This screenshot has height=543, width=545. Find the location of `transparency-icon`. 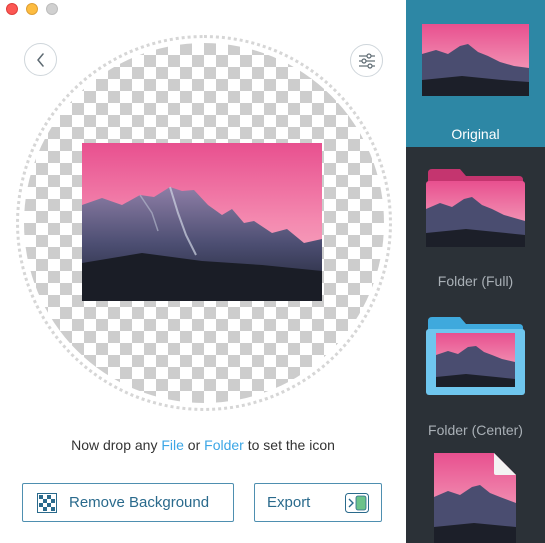

transparency-icon is located at coordinates (47, 502).